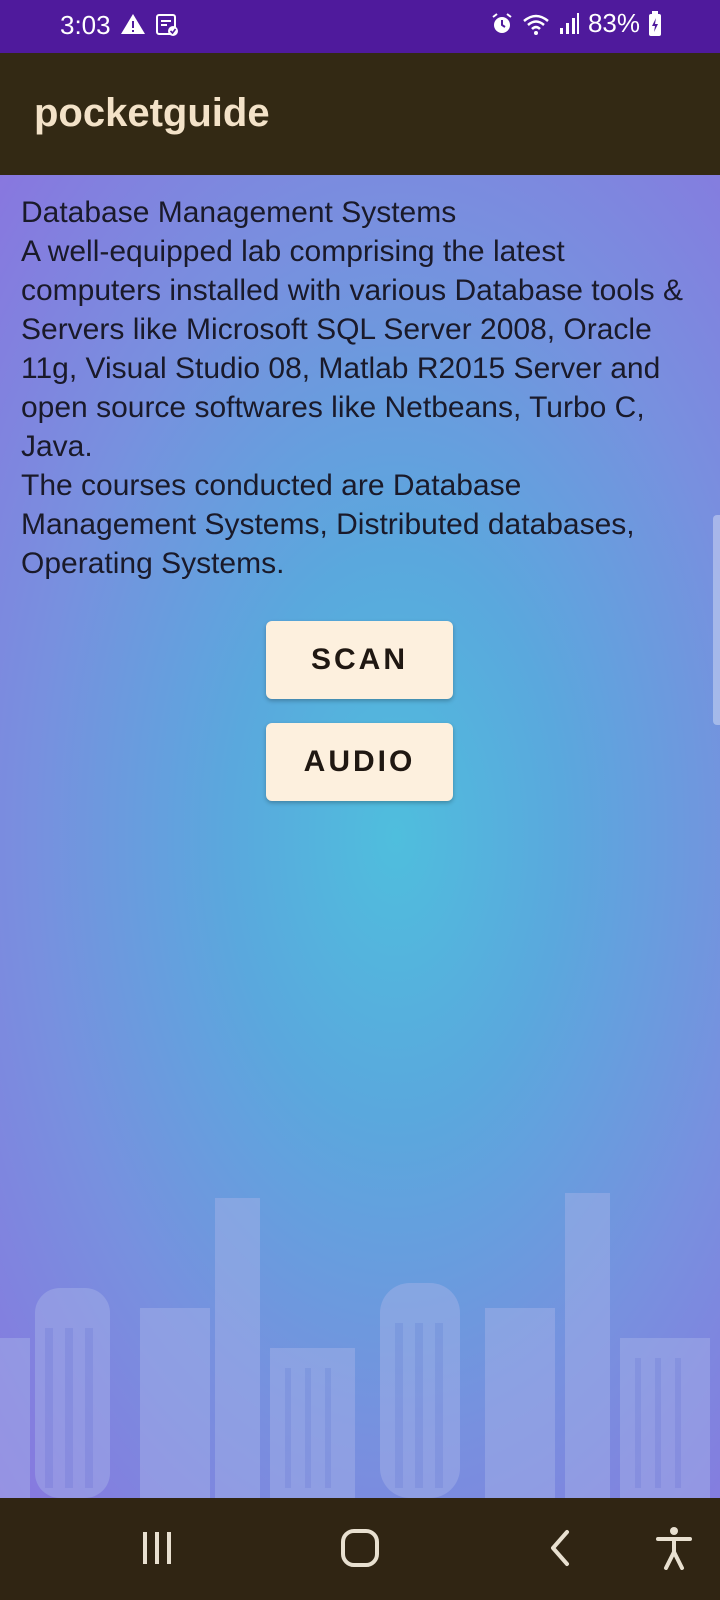 This screenshot has height=1600, width=720. I want to click on status-time: 3:03, so click(85, 25).